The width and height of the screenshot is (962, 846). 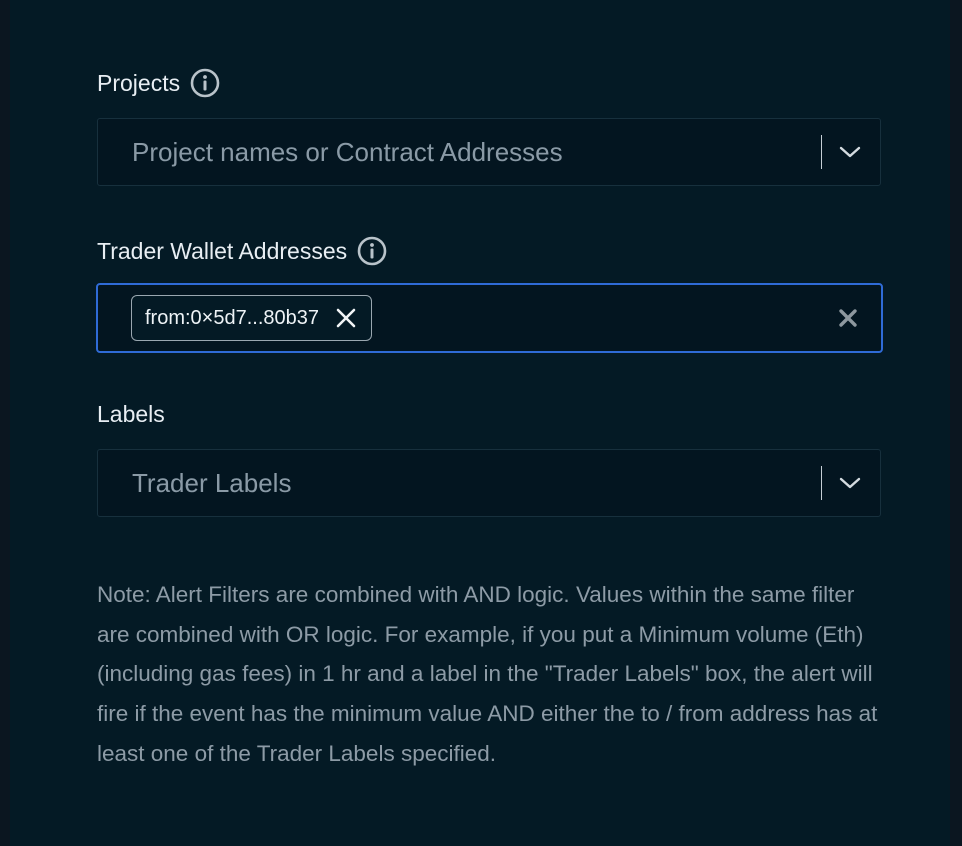 I want to click on right-gutter, so click(x=956, y=423).